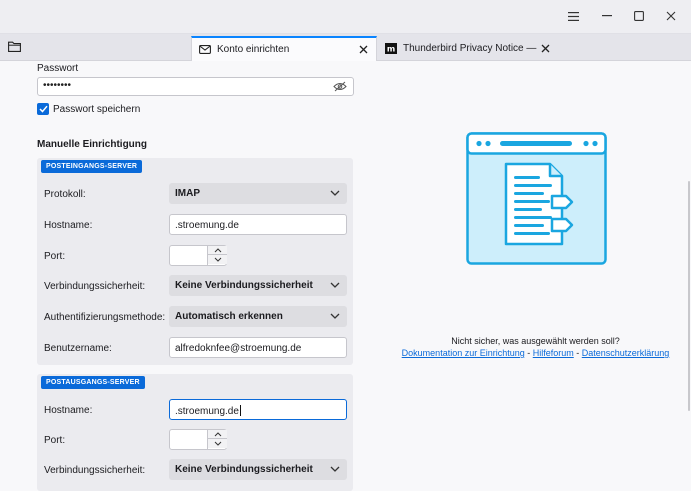 Image resolution: width=691 pixels, height=491 pixels. What do you see at coordinates (43, 109) in the screenshot?
I see `remember-password-checkbox` at bounding box center [43, 109].